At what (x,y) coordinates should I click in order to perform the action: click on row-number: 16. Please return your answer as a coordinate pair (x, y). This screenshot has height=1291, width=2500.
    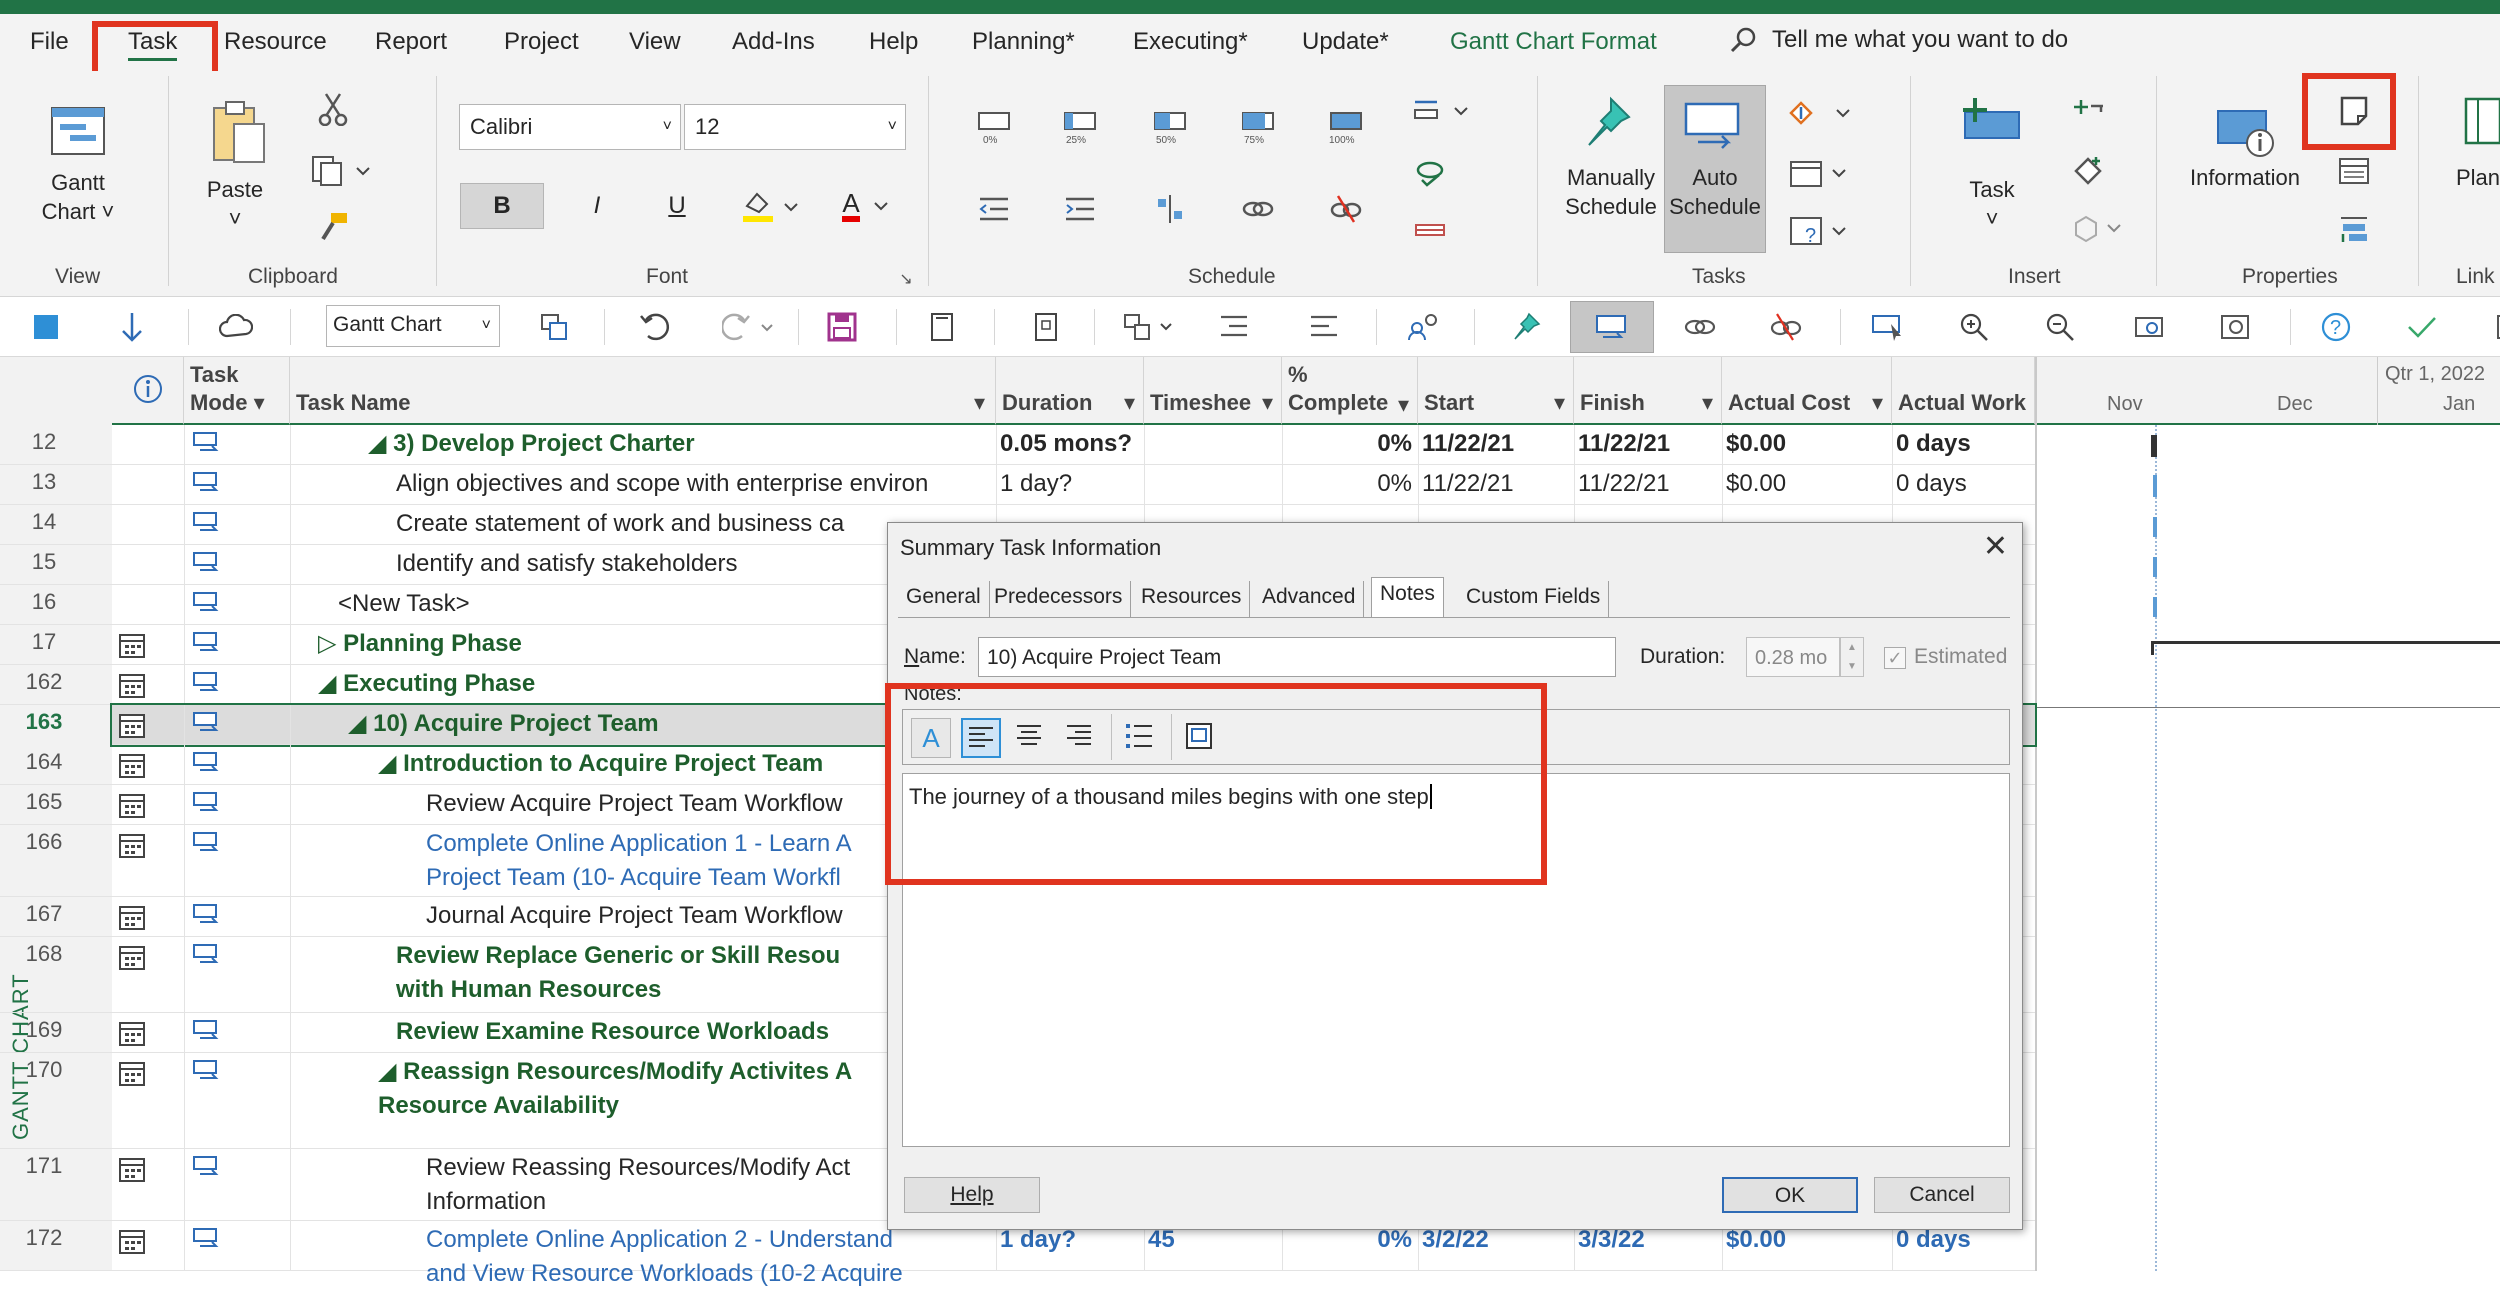
    Looking at the image, I should click on (56, 602).